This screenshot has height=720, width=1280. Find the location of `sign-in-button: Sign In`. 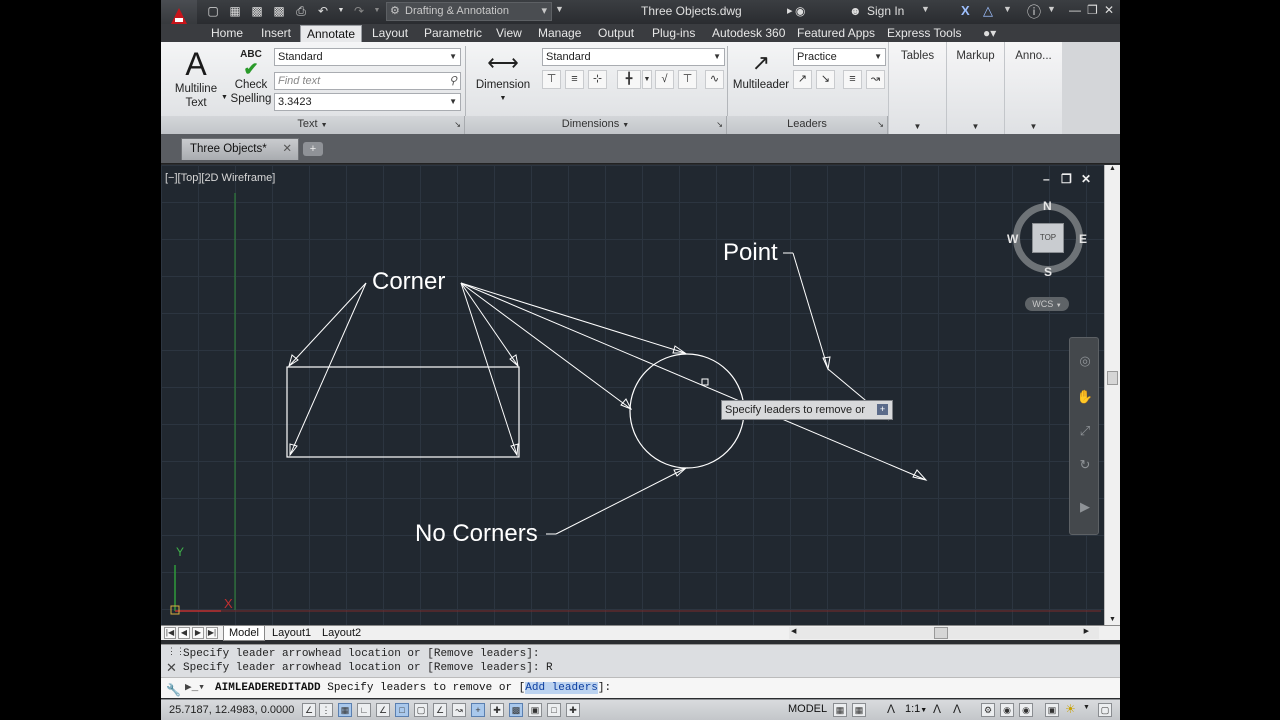

sign-in-button: Sign In is located at coordinates (885, 11).